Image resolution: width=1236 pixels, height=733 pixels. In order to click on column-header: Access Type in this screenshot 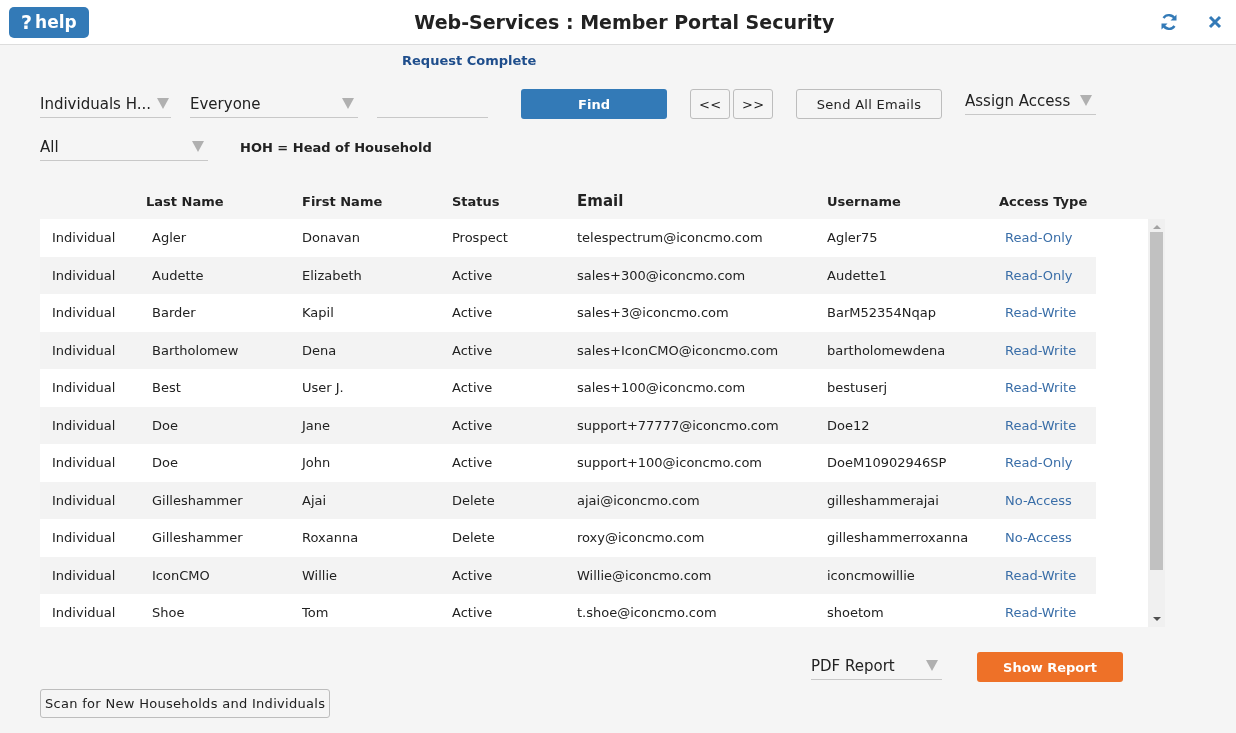, I will do `click(1044, 201)`.